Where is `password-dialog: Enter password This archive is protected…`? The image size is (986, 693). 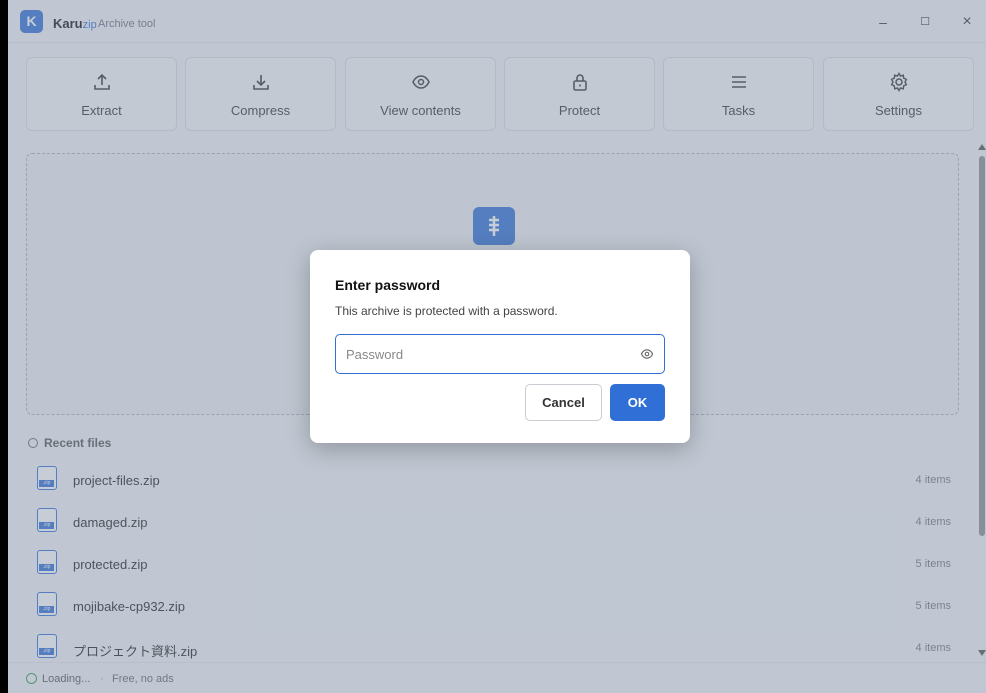
password-dialog: Enter password This archive is protected… is located at coordinates (500, 346).